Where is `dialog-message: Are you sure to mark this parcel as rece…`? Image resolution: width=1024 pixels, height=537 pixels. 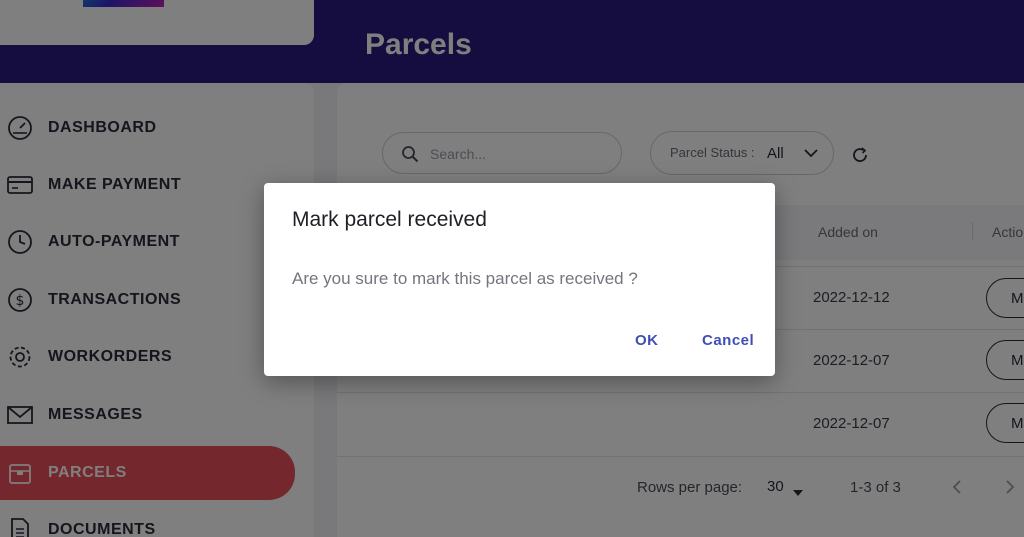
dialog-message: Are you sure to mark this parcel as rece… is located at coordinates (465, 278).